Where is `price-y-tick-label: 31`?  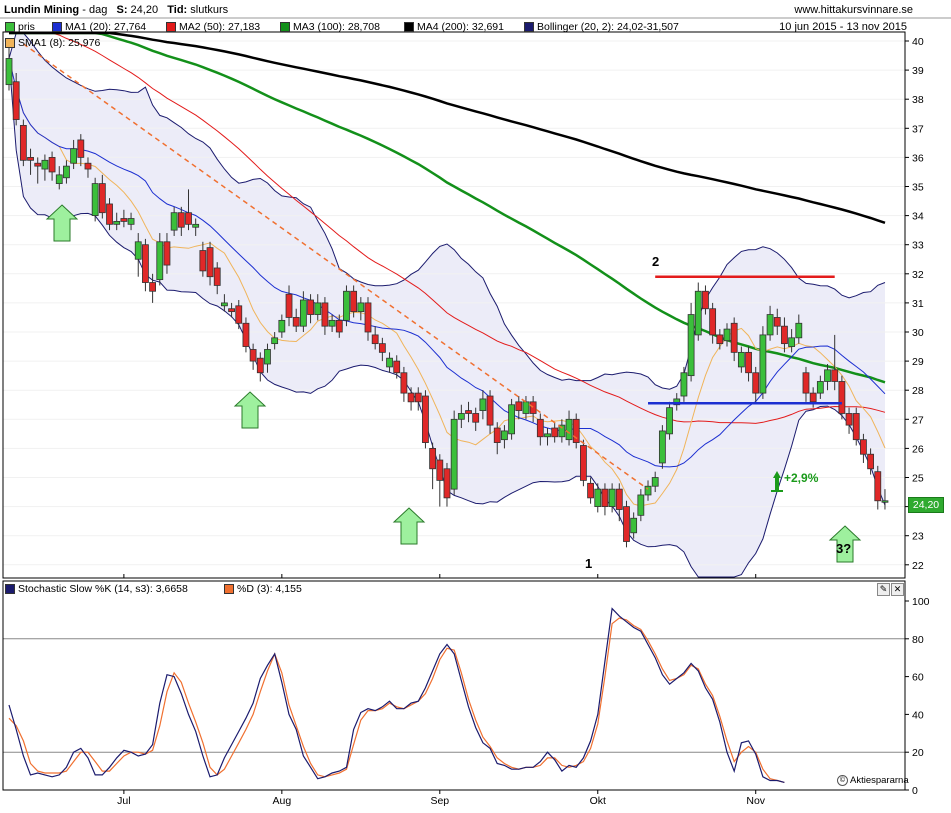 price-y-tick-label: 31 is located at coordinates (918, 304).